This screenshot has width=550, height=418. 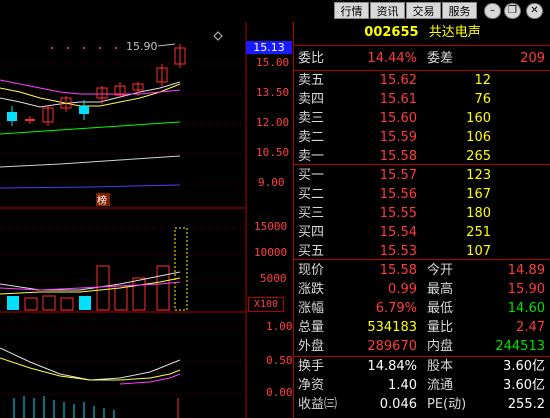 What do you see at coordinates (440, 58) in the screenshot?
I see `weicha-label: 委差` at bounding box center [440, 58].